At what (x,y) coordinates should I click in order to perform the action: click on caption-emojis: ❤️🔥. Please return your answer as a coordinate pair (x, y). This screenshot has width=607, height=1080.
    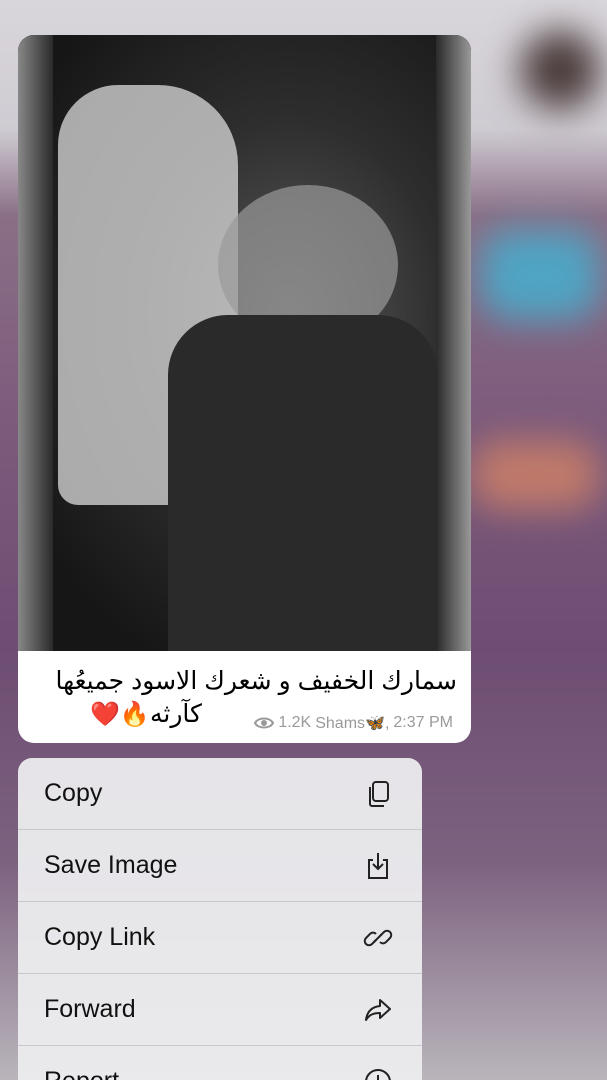
    Looking at the image, I should click on (120, 714).